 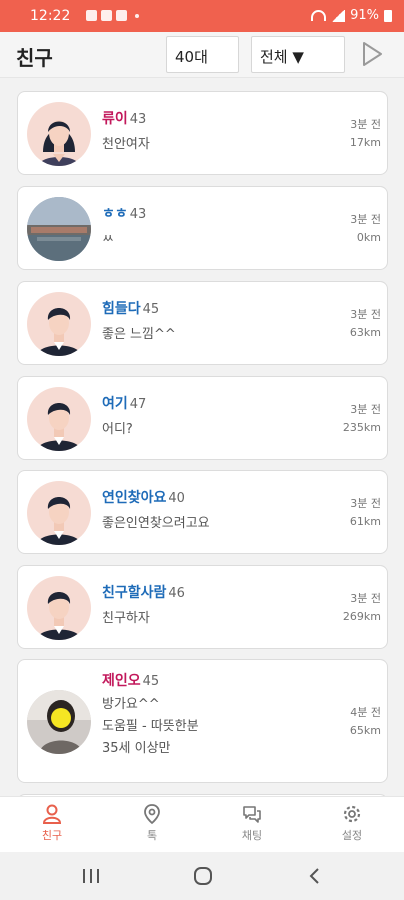 What do you see at coordinates (368, 237) in the screenshot?
I see `distance: 0km` at bounding box center [368, 237].